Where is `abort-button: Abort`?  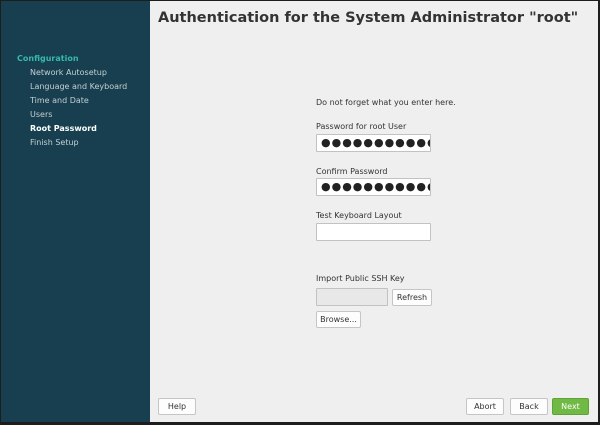 abort-button: Abort is located at coordinates (485, 406).